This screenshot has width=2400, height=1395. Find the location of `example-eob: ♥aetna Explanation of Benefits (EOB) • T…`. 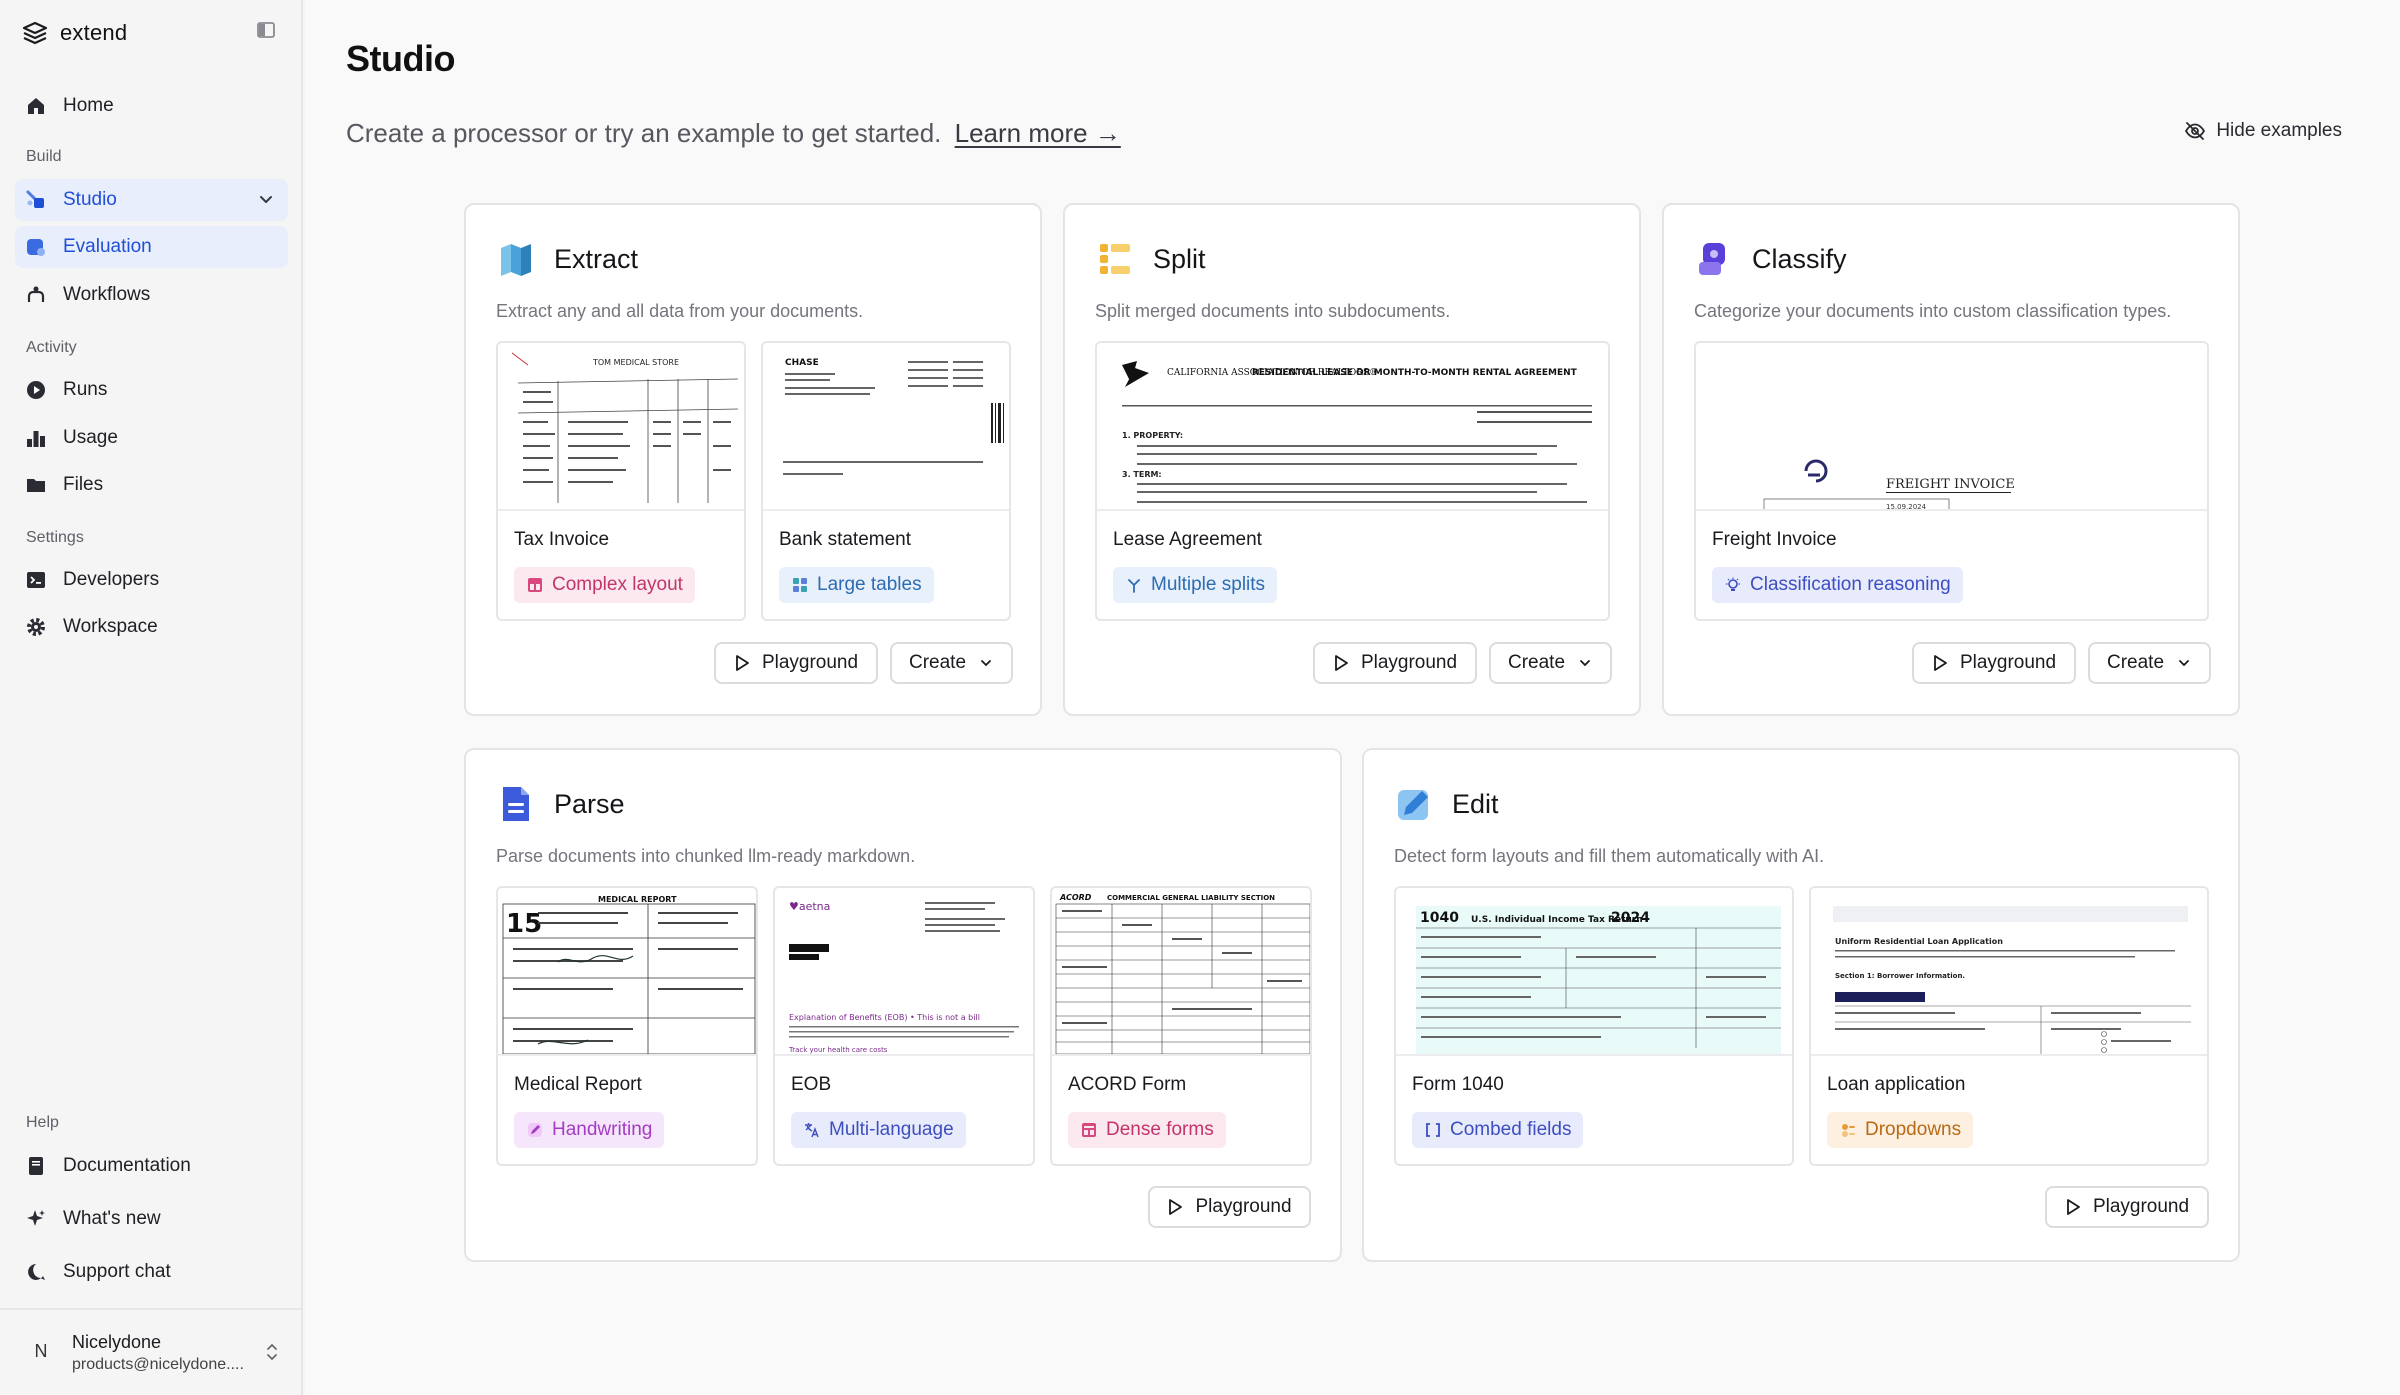

example-eob: ♥aetna Explanation of Benefits (EOB) • T… is located at coordinates (904, 1026).